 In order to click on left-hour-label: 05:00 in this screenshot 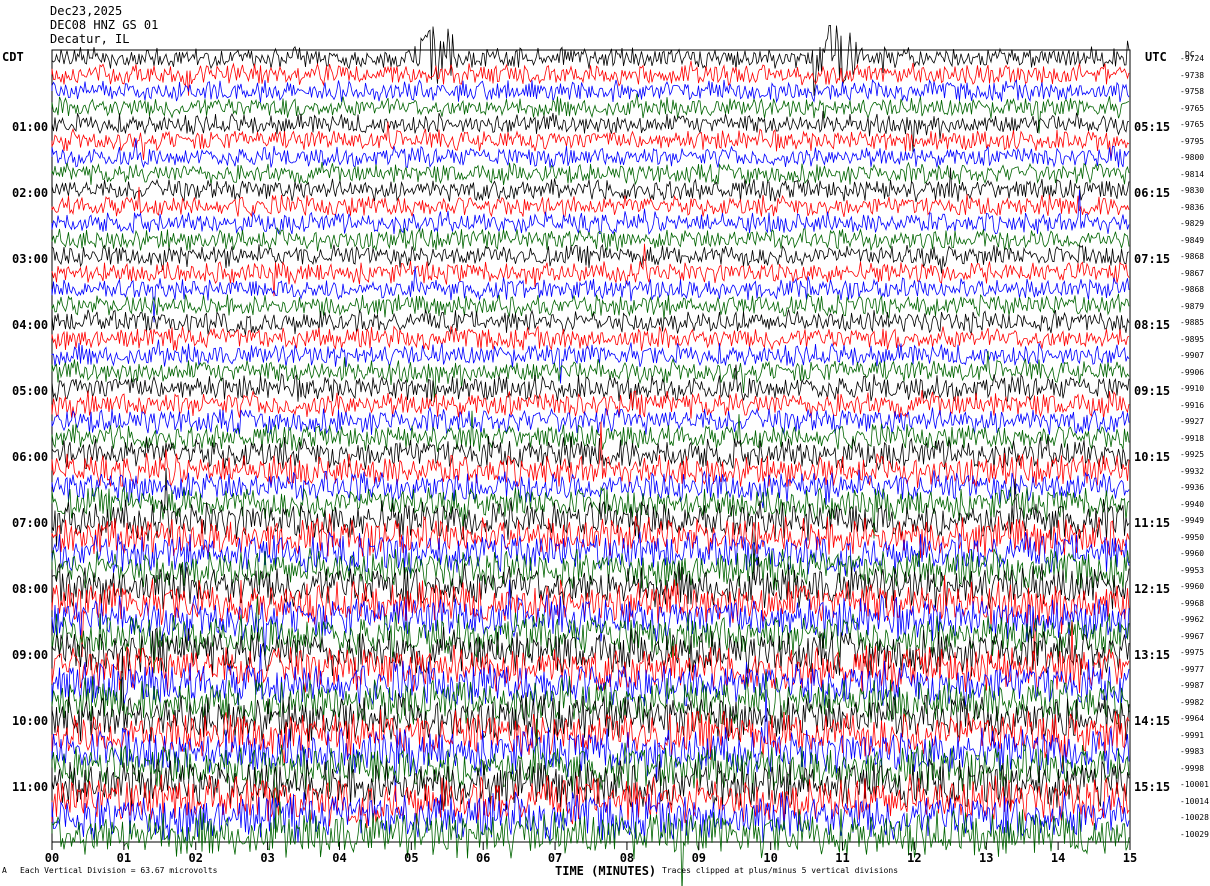, I will do `click(30, 391)`.